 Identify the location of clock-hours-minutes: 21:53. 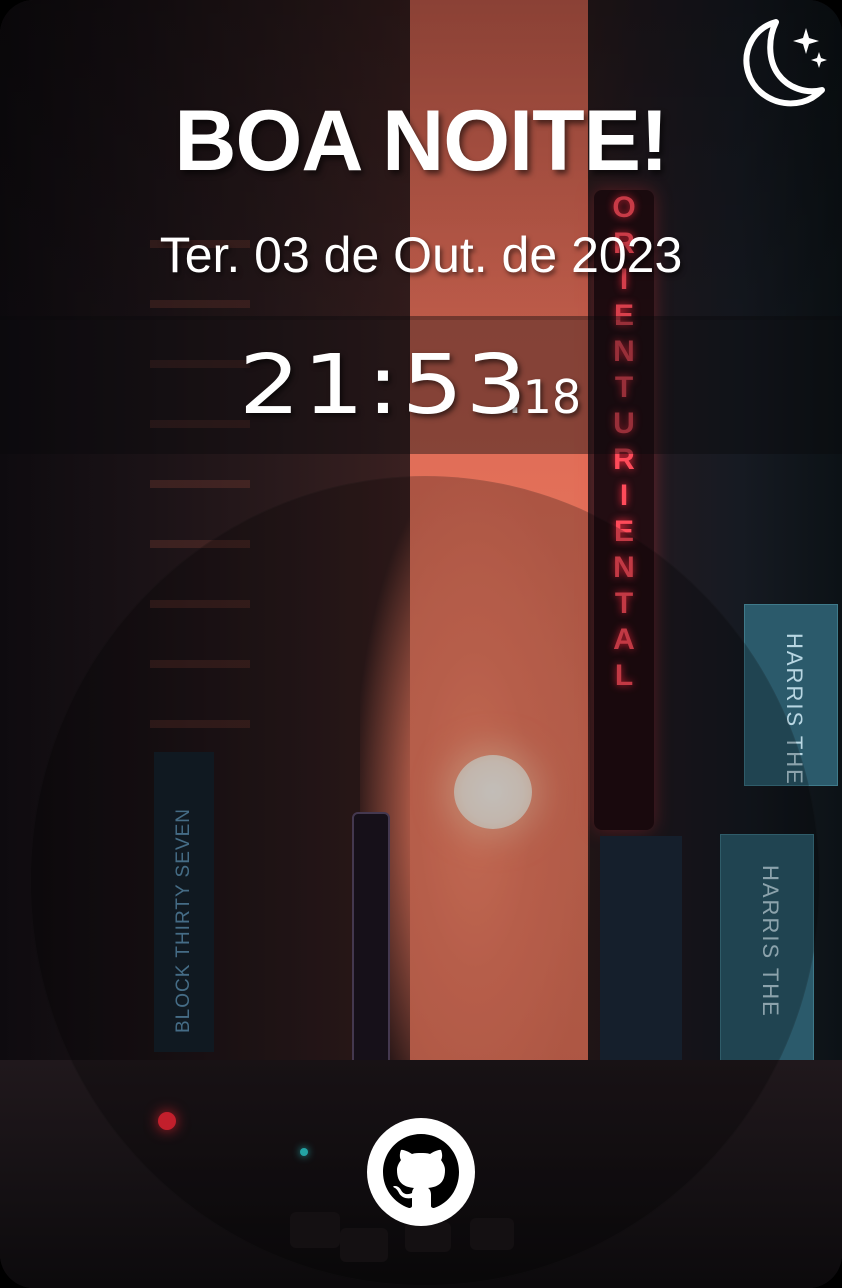
(384, 385).